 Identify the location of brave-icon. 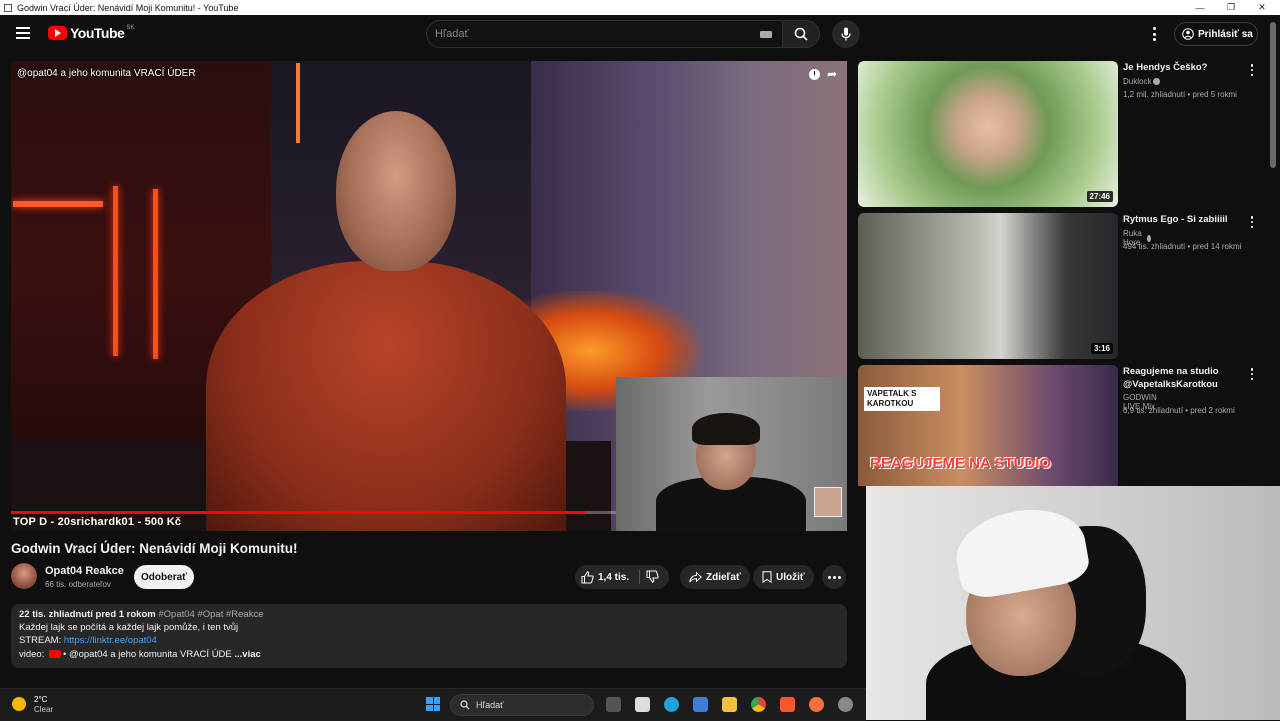
(787, 704).